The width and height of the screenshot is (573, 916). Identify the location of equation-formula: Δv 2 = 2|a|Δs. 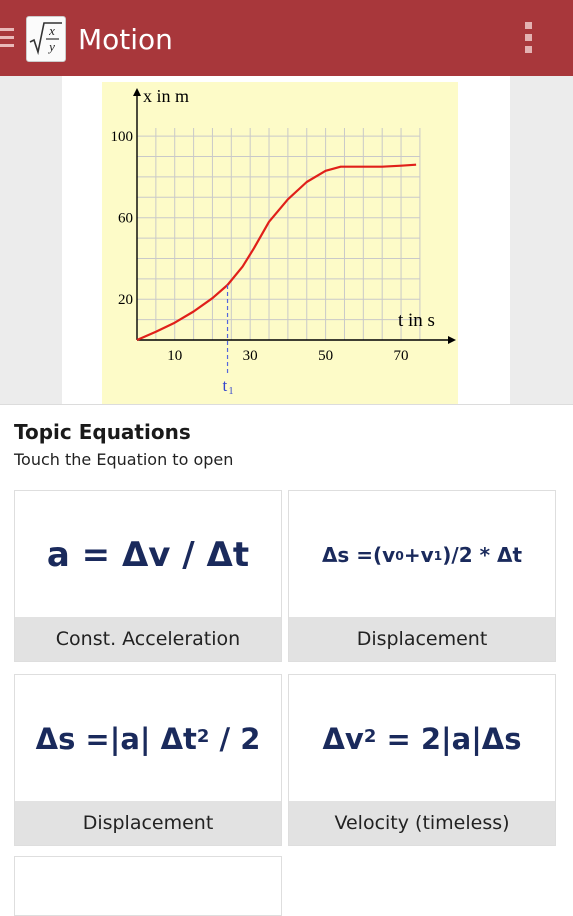
(422, 739).